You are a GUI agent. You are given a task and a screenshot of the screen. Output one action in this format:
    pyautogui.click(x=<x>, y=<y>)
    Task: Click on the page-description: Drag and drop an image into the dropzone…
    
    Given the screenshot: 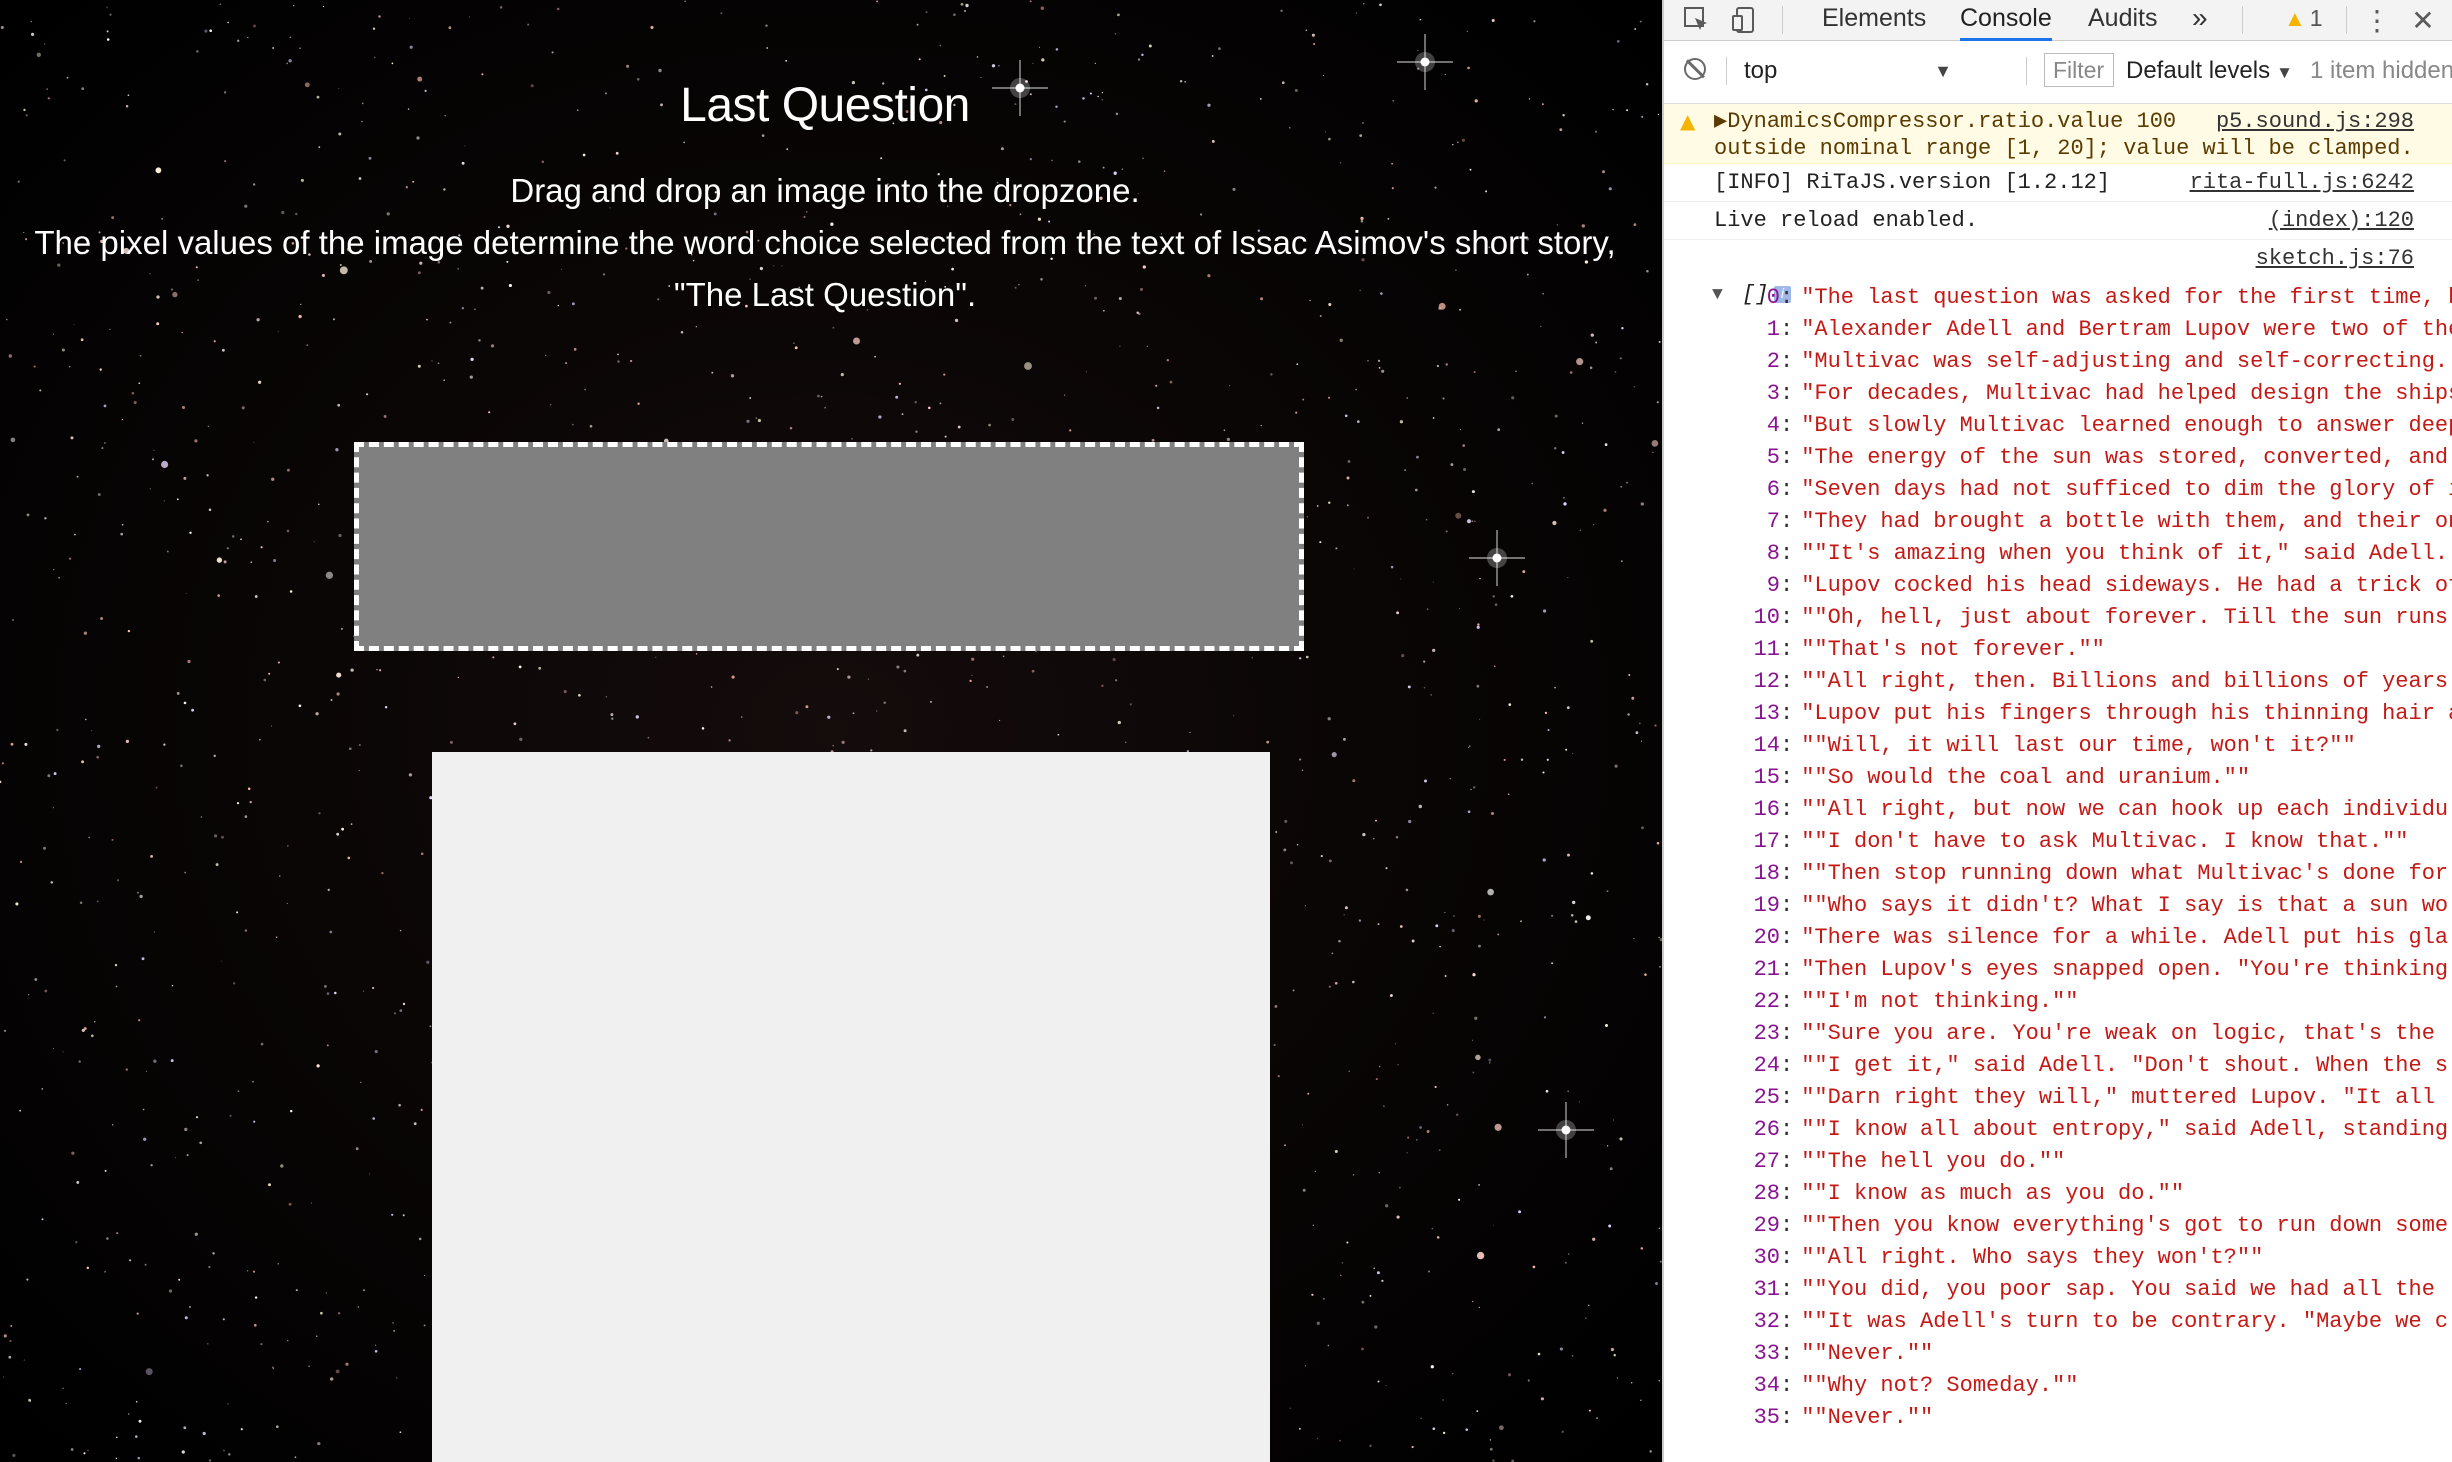 What is the action you would take?
    pyautogui.click(x=825, y=243)
    